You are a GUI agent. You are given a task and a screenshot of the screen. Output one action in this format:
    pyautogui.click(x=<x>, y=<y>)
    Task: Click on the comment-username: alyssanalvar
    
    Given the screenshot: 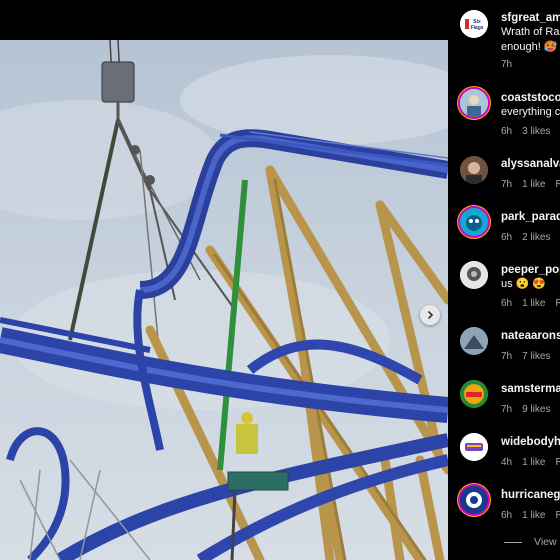 What is the action you would take?
    pyautogui.click(x=530, y=164)
    